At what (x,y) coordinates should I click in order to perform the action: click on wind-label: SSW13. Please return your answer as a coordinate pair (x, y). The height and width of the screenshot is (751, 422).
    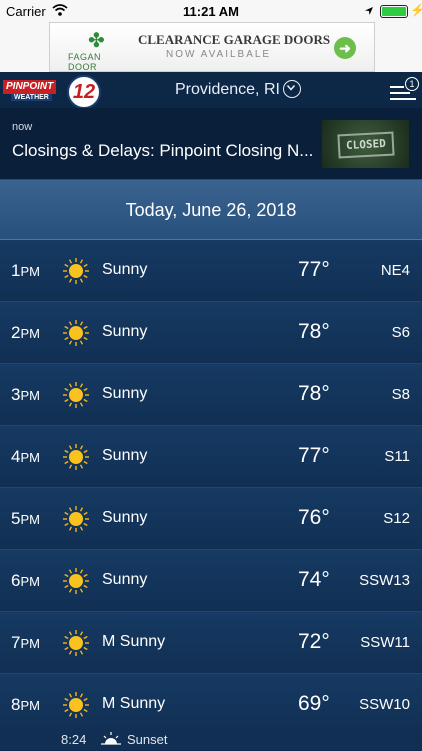
    Looking at the image, I should click on (384, 580).